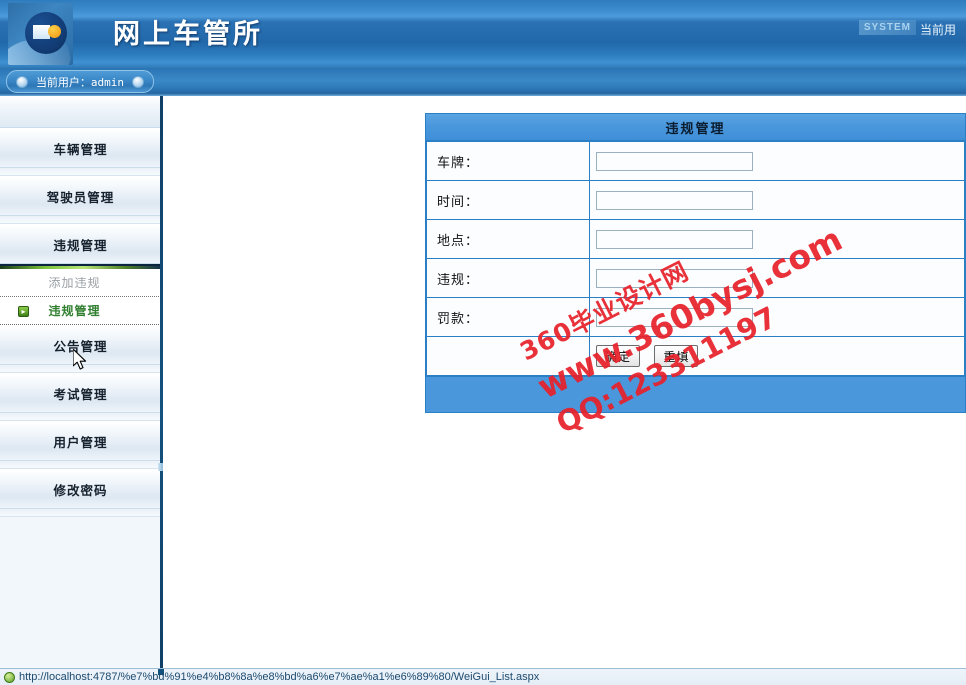  I want to click on sidebar-item-label: 考试管理, so click(80, 394).